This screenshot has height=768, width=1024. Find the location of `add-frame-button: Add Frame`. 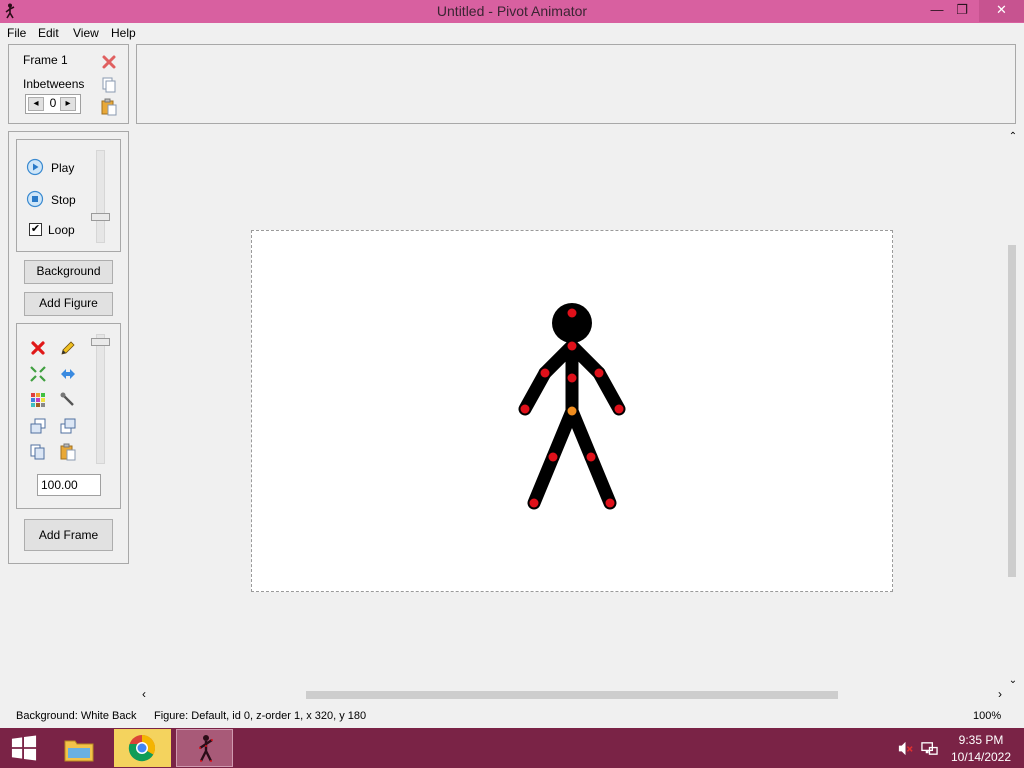

add-frame-button: Add Frame is located at coordinates (68, 535).